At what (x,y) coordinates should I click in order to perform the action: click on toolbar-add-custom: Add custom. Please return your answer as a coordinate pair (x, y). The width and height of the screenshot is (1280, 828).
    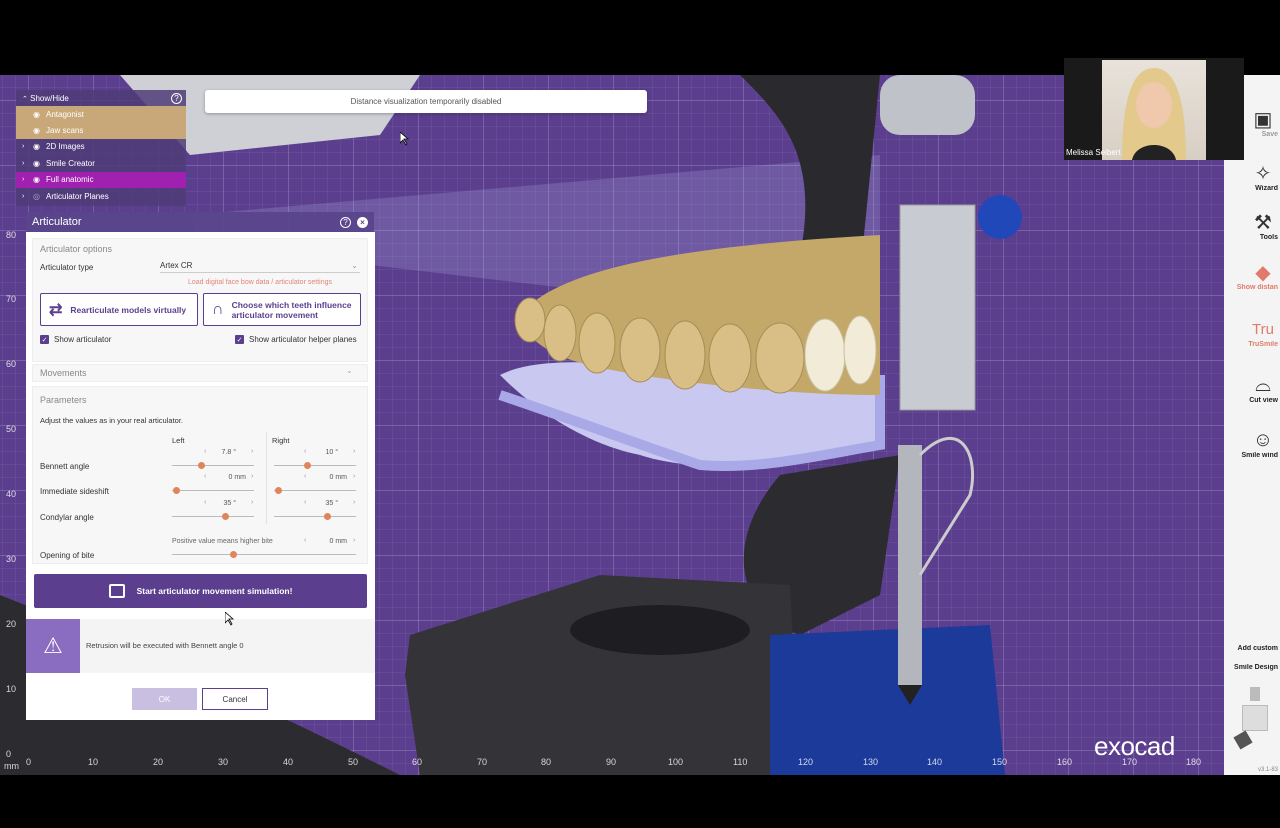
    Looking at the image, I should click on (1252, 648).